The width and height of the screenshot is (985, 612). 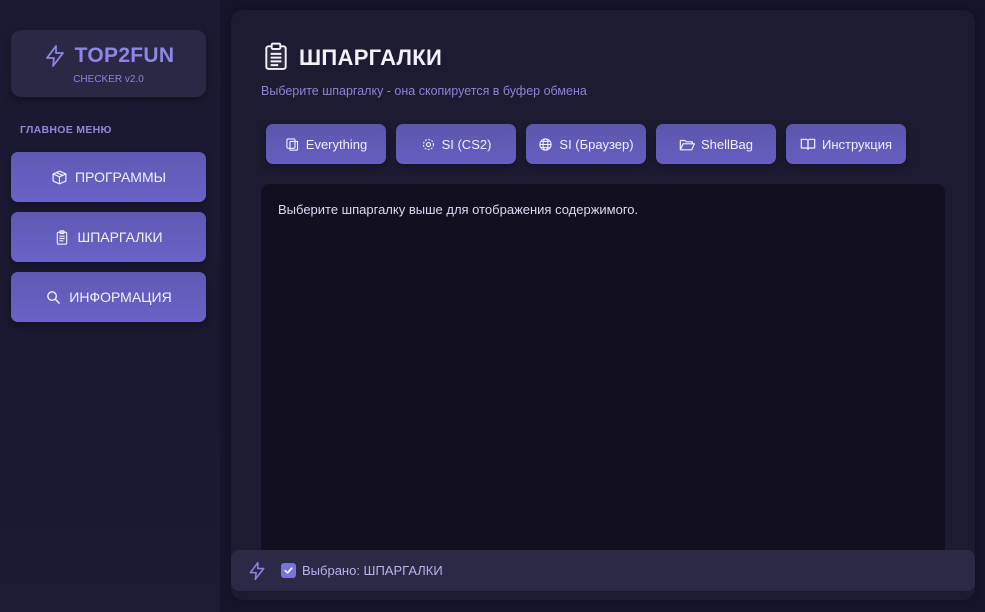 I want to click on magnifier-icon, so click(x=53, y=297).